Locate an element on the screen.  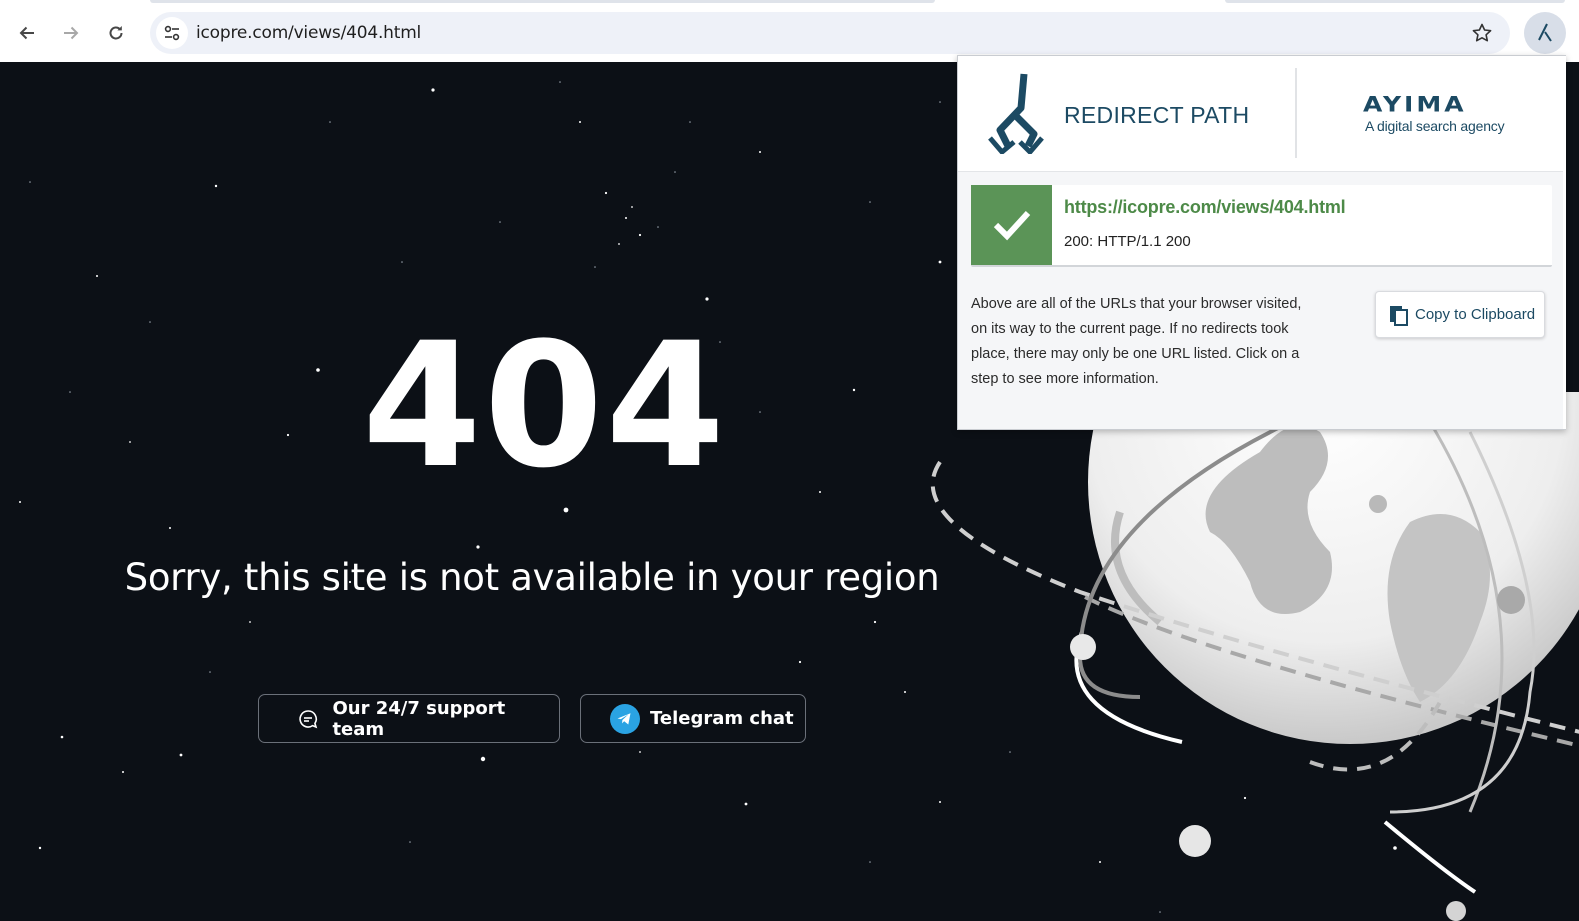
popup-title: REDIRECT PATH is located at coordinates (1157, 115).